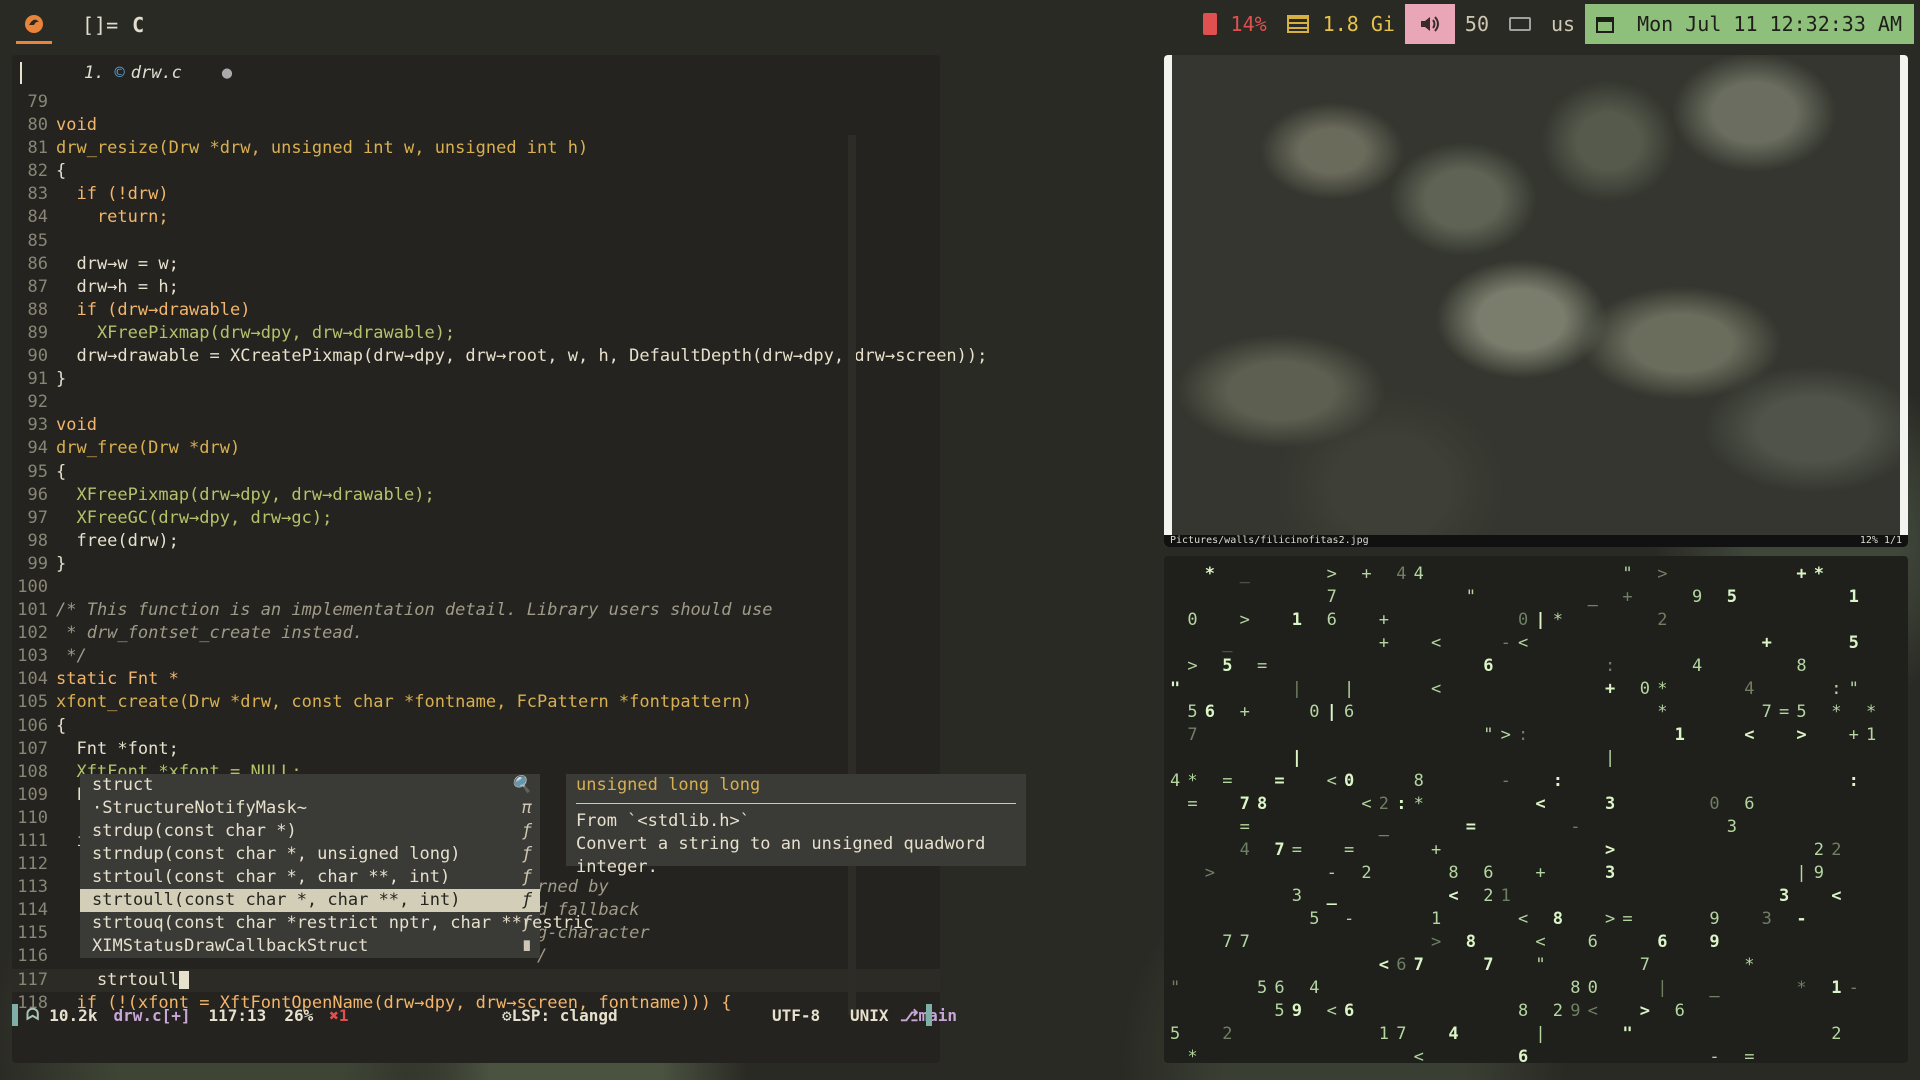  What do you see at coordinates (476, 217) in the screenshot?
I see `code-line: 84 return;` at bounding box center [476, 217].